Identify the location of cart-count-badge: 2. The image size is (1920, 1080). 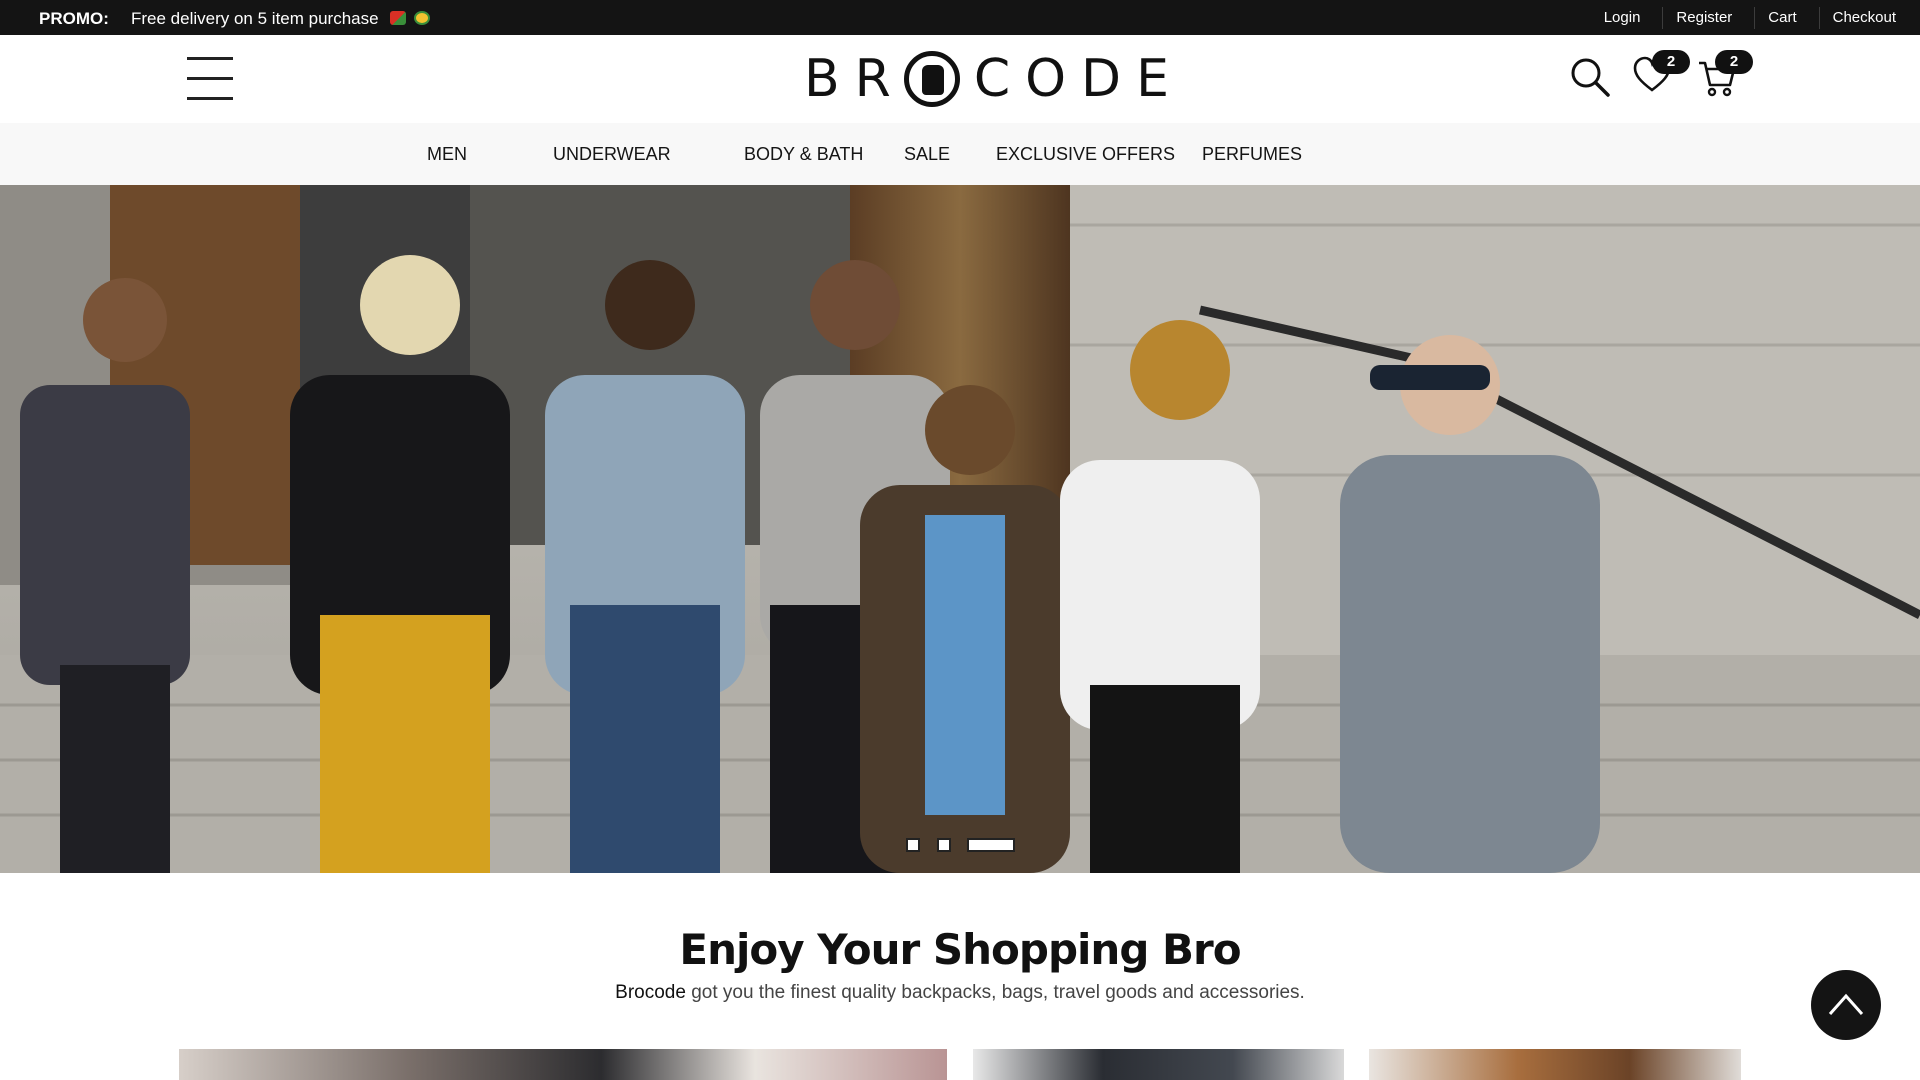
(1734, 62).